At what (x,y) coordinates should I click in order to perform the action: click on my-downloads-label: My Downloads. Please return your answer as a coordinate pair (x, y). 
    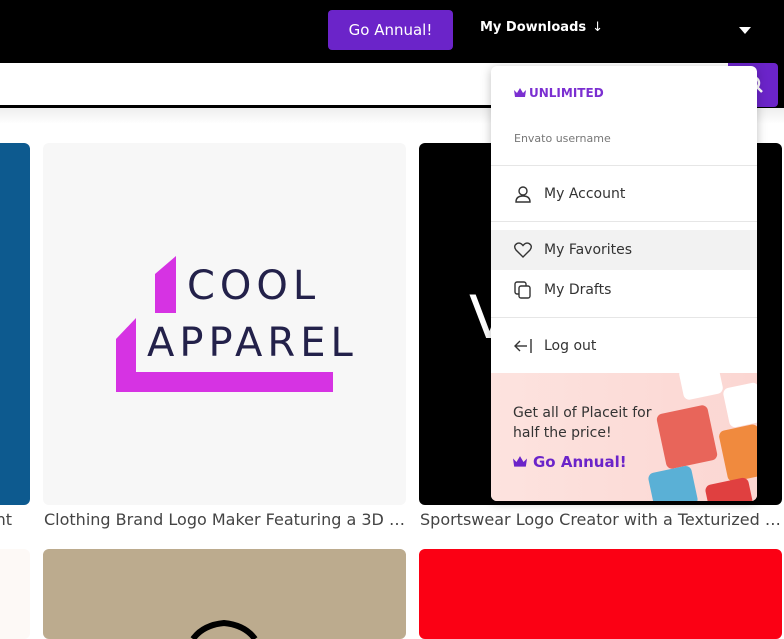
    Looking at the image, I should click on (533, 27).